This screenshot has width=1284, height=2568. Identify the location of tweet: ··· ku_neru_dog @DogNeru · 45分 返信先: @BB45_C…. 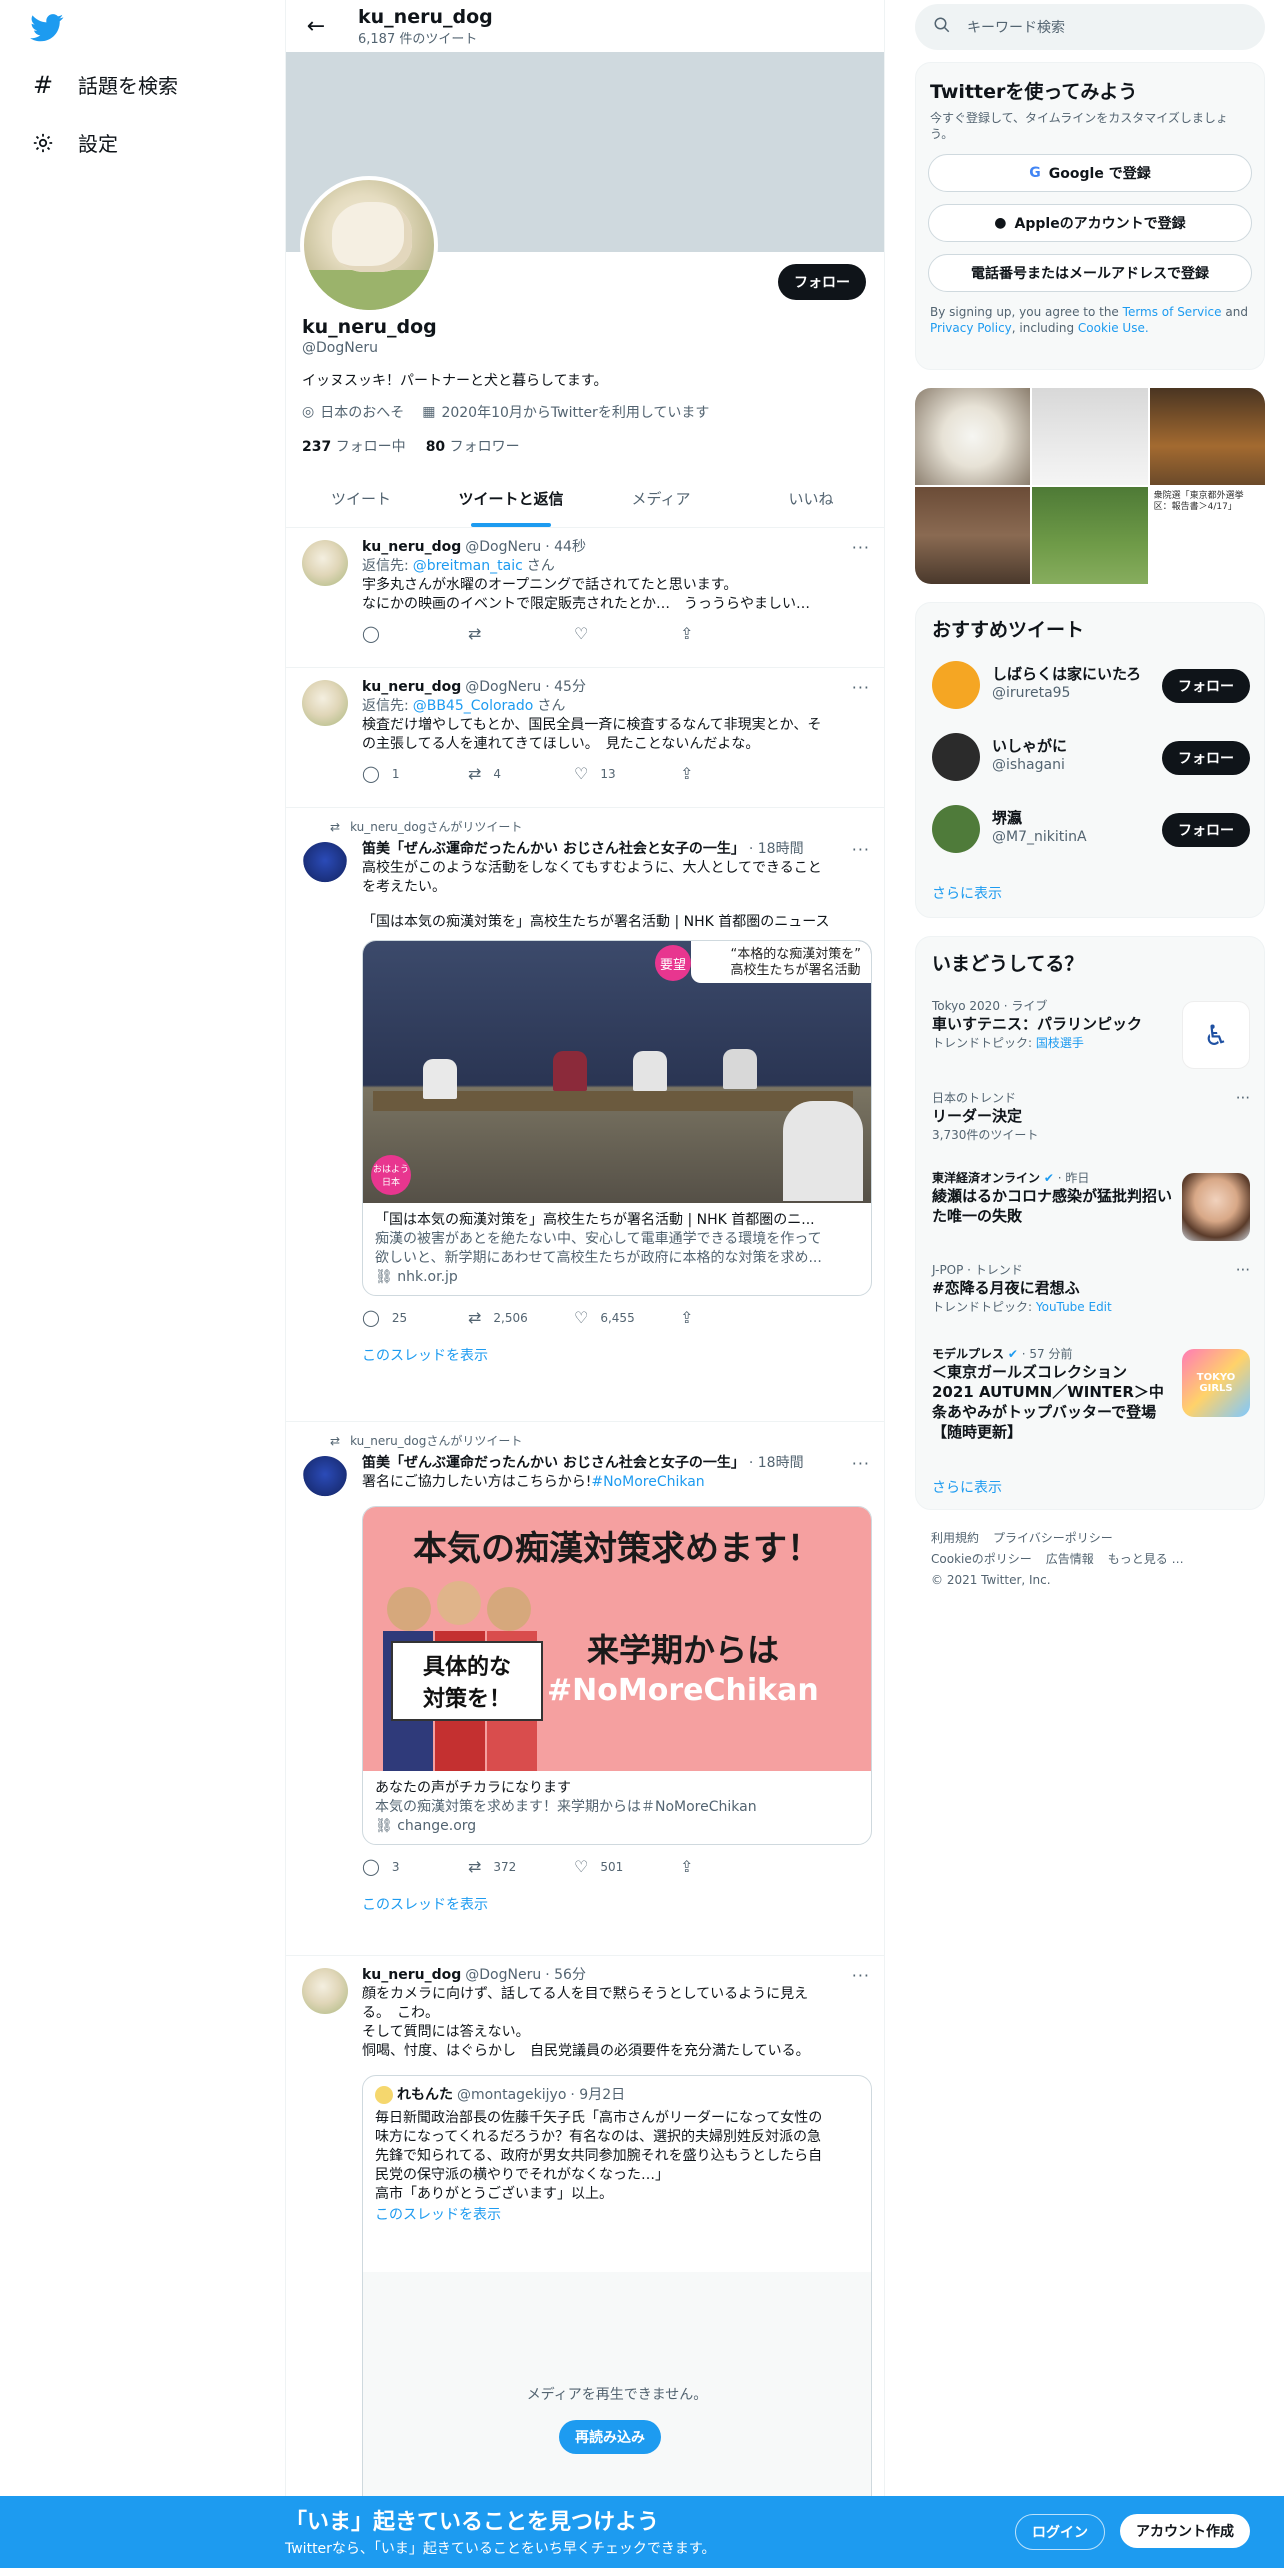
(585, 738).